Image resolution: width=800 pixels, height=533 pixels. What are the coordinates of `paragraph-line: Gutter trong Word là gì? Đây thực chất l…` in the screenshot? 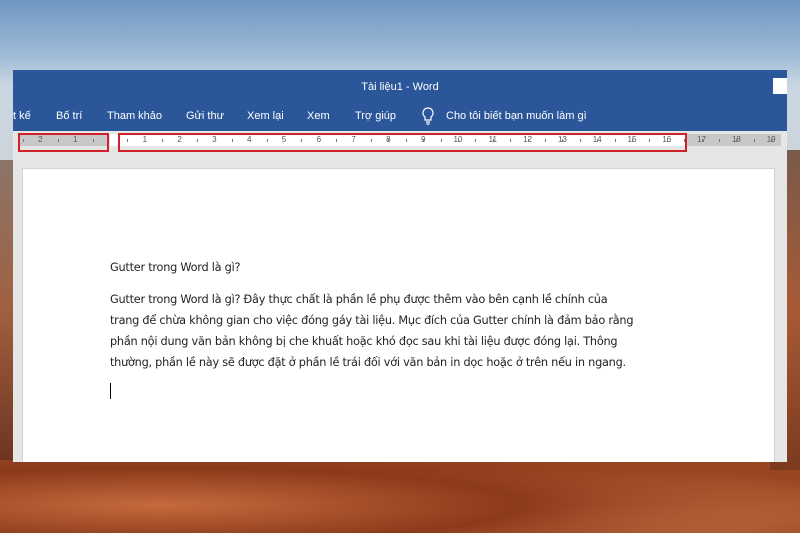 It's located at (359, 299).